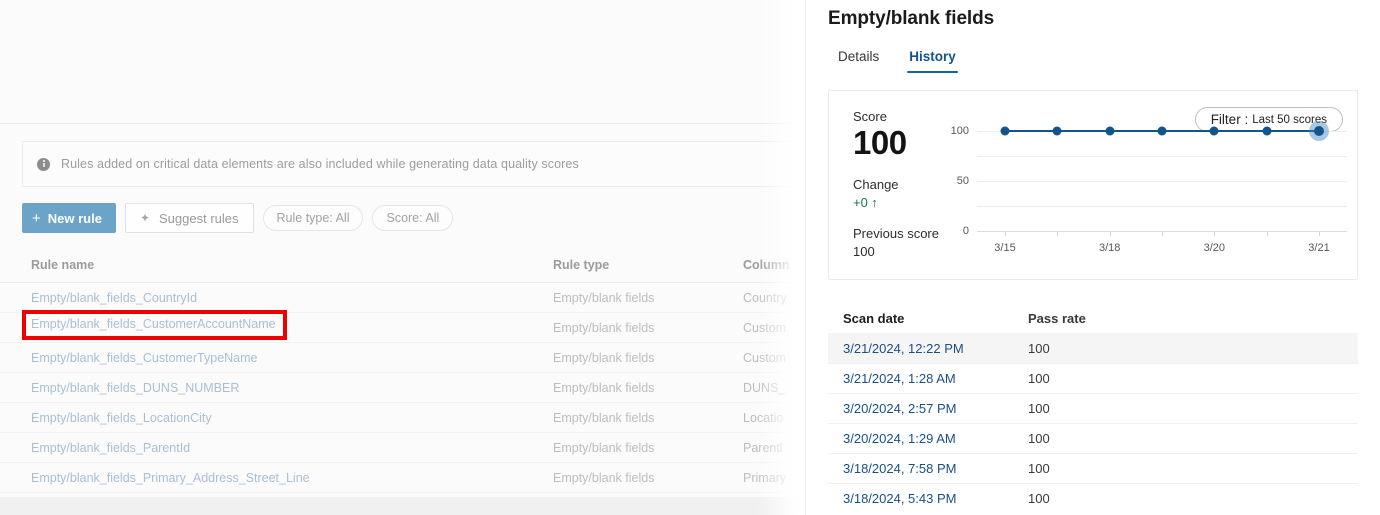 The width and height of the screenshot is (1380, 515). Describe the element at coordinates (965, 231) in the screenshot. I see `chart-y-tick-label: 0` at that location.